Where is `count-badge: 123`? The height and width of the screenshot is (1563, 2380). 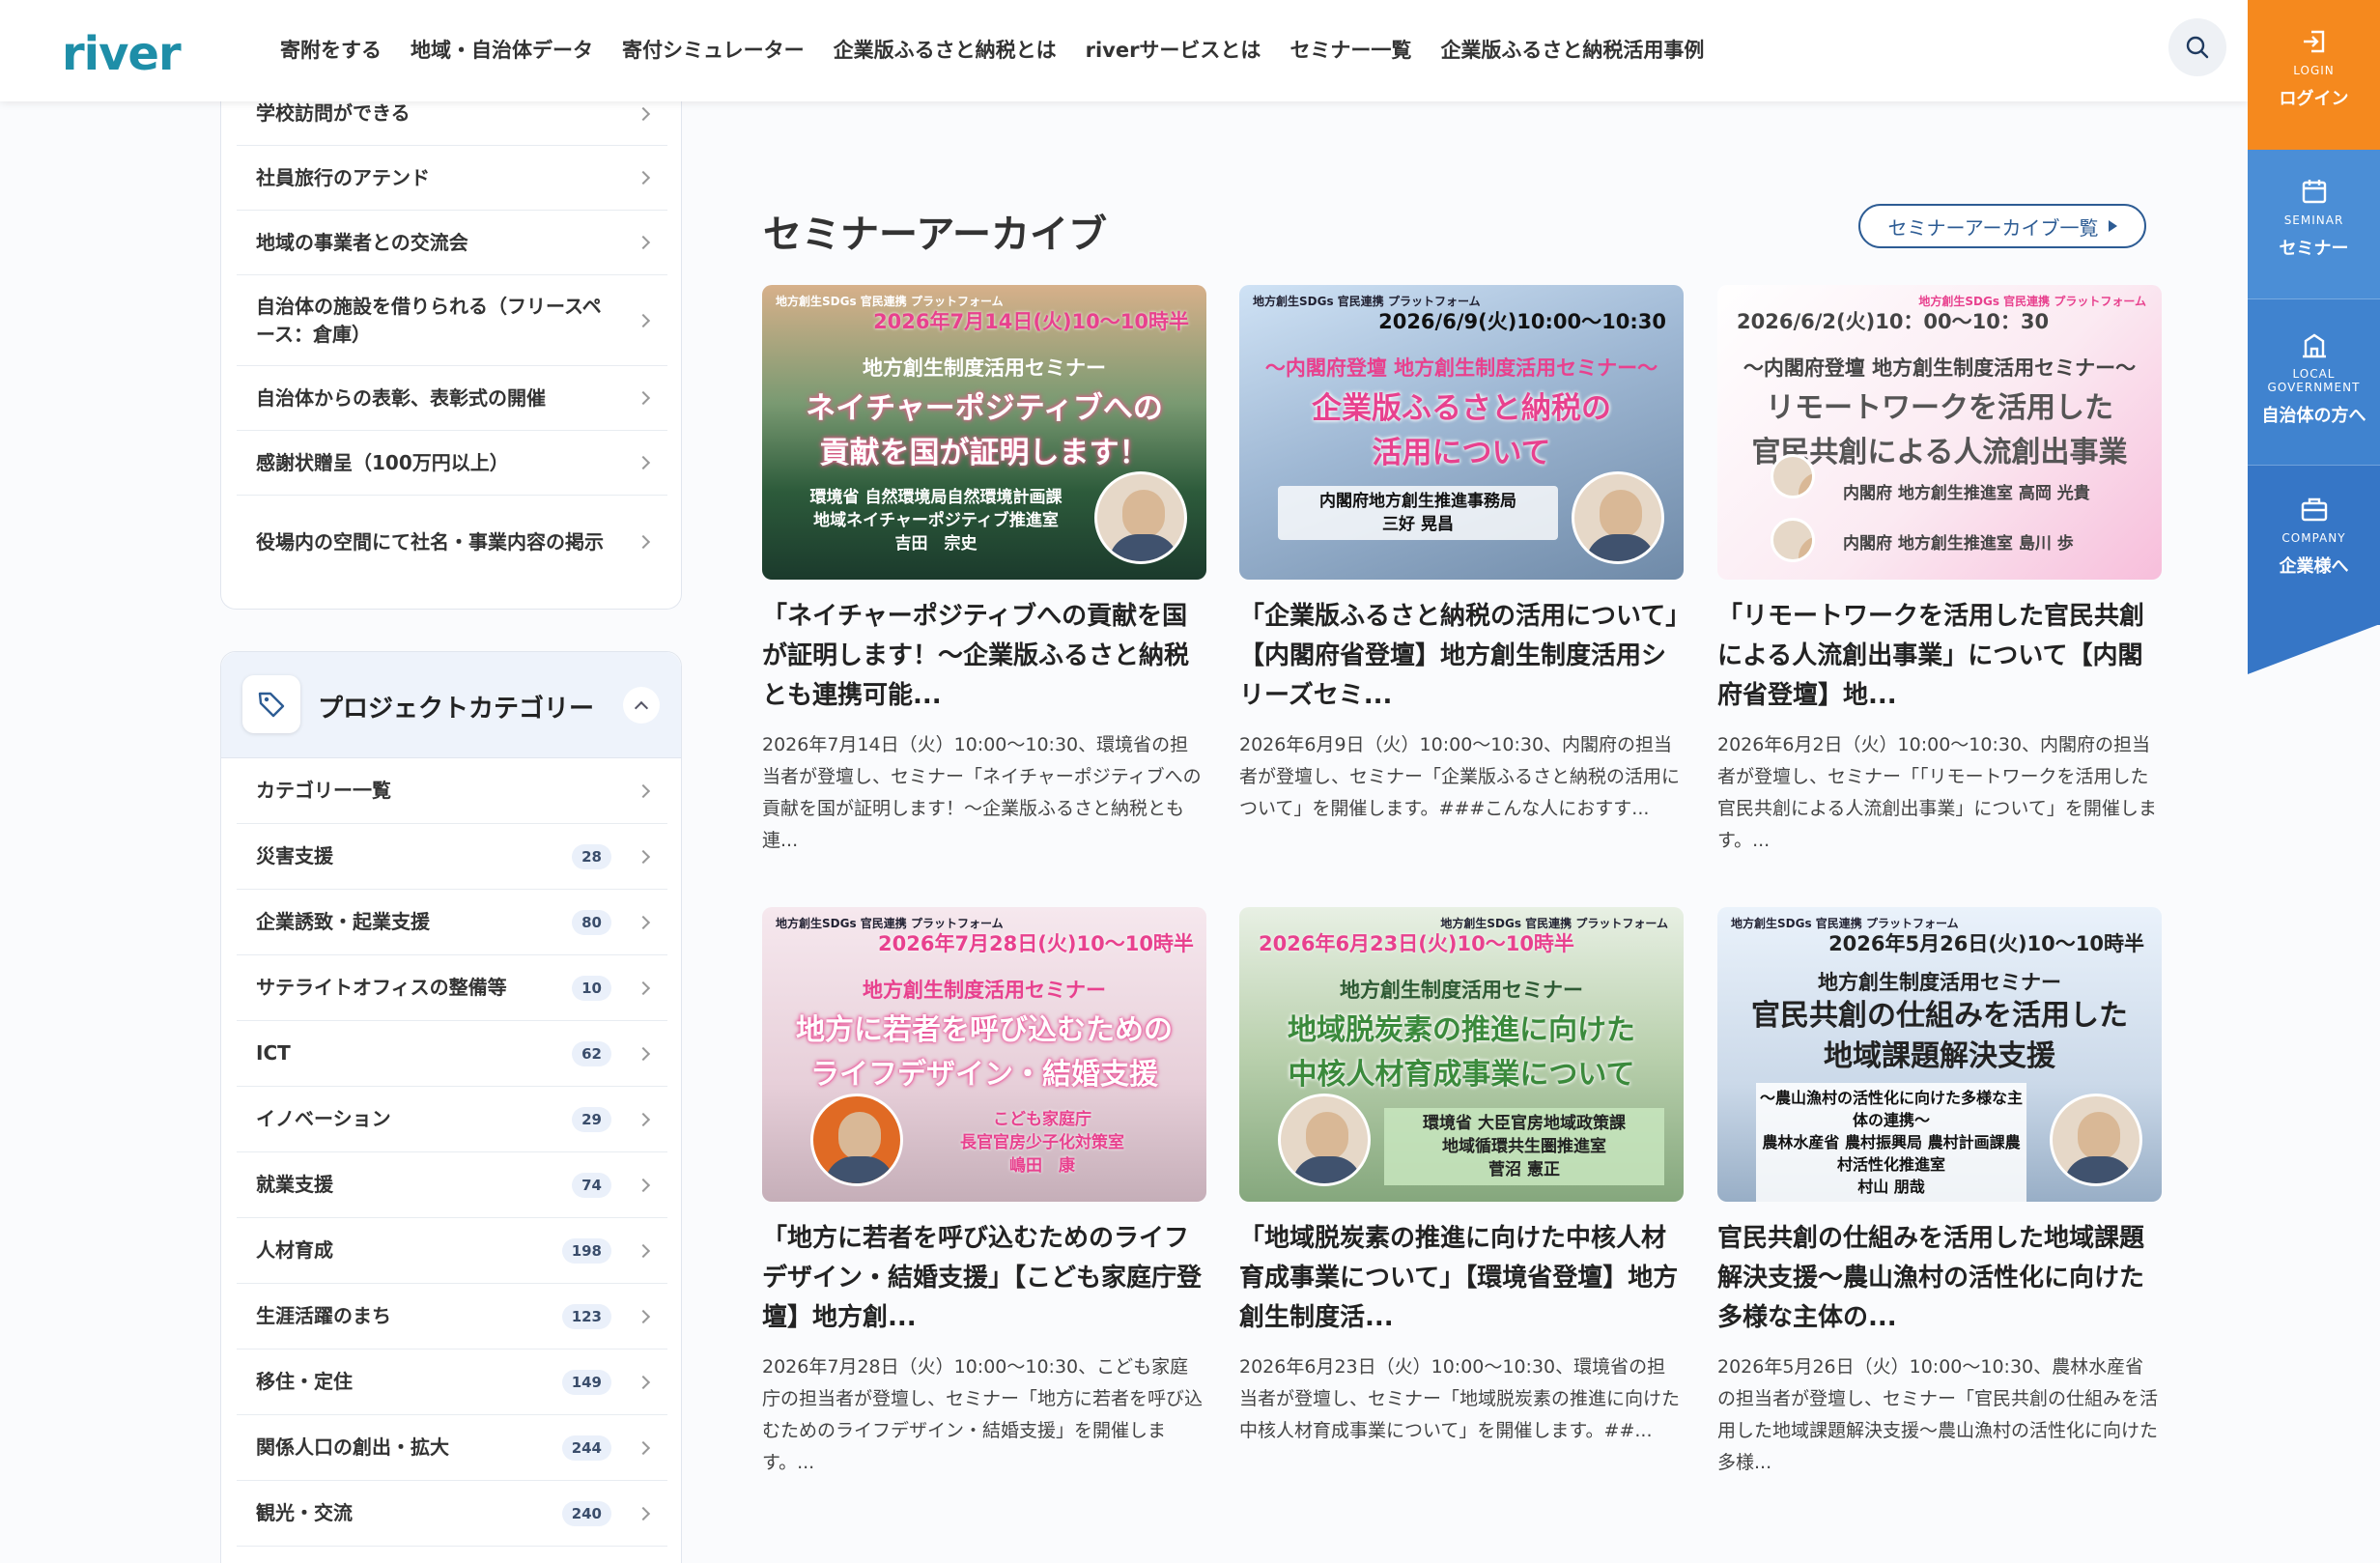
count-badge: 123 is located at coordinates (586, 1316).